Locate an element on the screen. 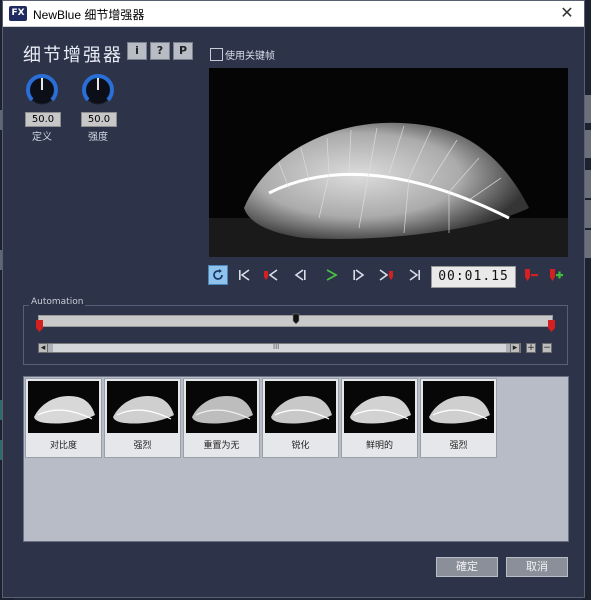 The image size is (591, 600). preset-strong-2: 强烈 is located at coordinates (458, 418).